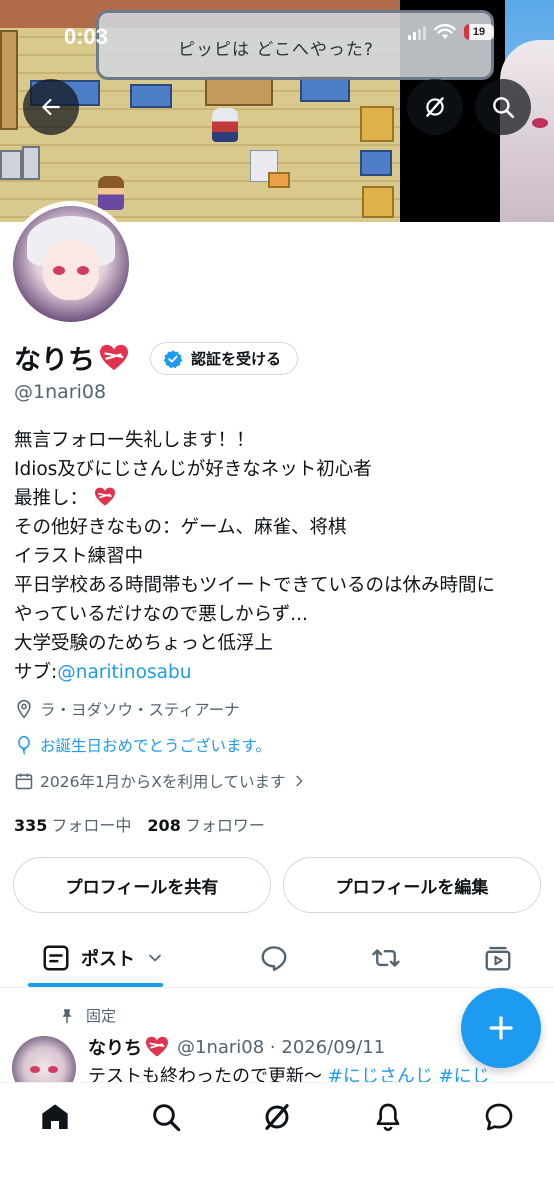 The height and width of the screenshot is (1199, 554). Describe the element at coordinates (24, 709) in the screenshot. I see `location-pin-icon` at that location.